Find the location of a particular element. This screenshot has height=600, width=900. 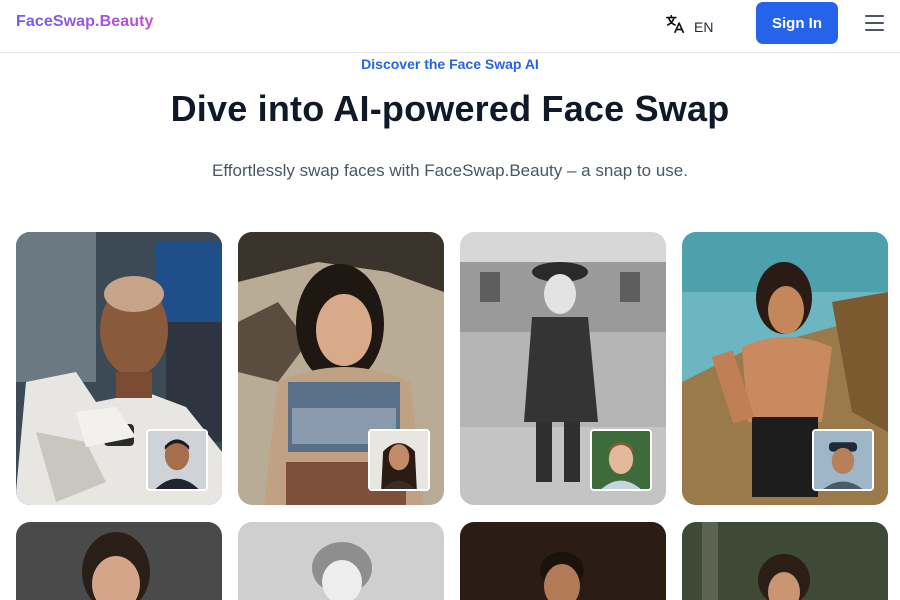

site-logo: FaceSwap.Beauty is located at coordinates (85, 22).